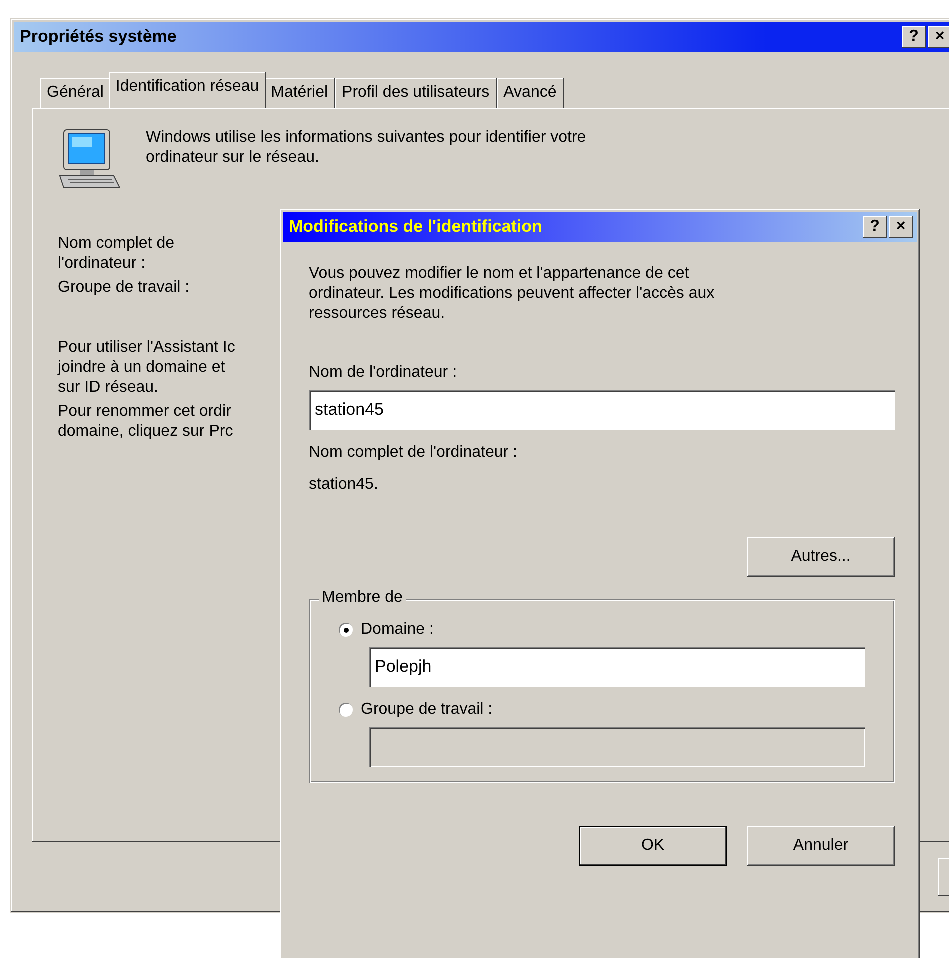 The width and height of the screenshot is (949, 958). What do you see at coordinates (416, 227) in the screenshot?
I see `dialog-title: Modifications de l'identification` at bounding box center [416, 227].